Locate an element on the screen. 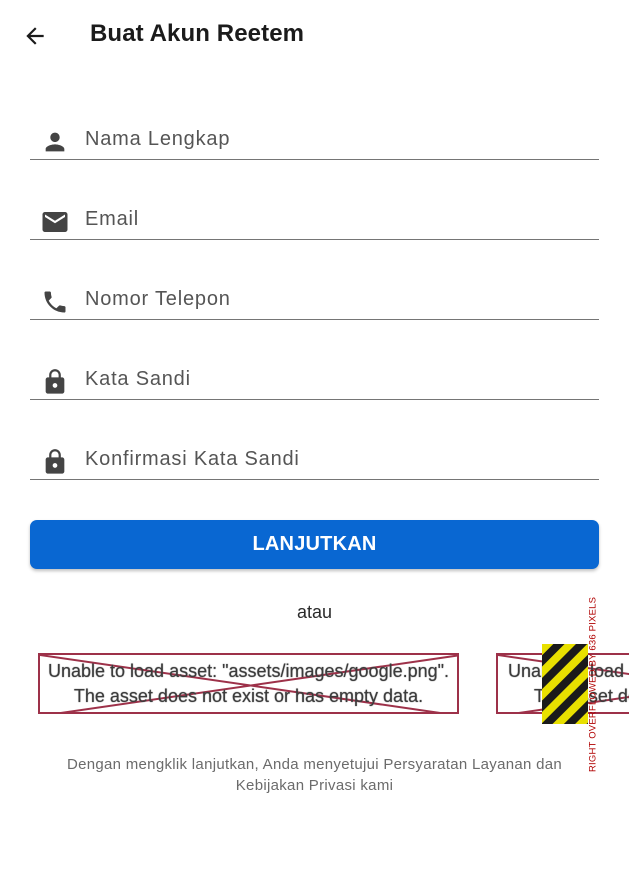 Image resolution: width=629 pixels, height=883 pixels. arrow-left-icon is located at coordinates (35, 36).